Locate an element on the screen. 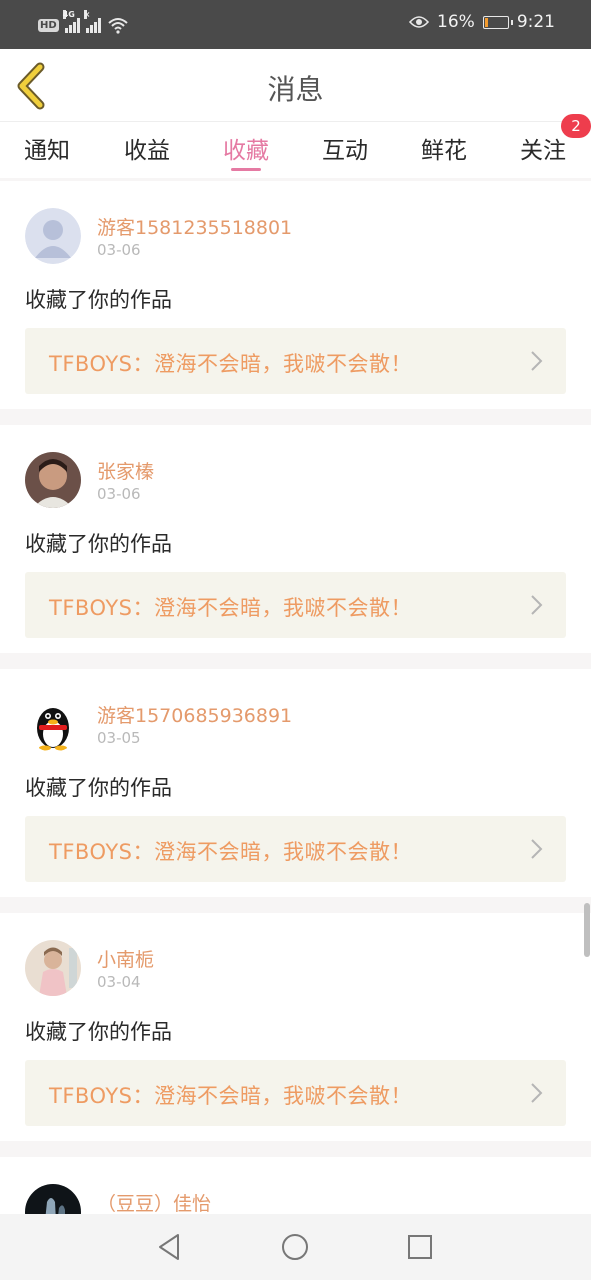 This screenshot has height=1280, width=591. nav-home-button is located at coordinates (295, 1247).